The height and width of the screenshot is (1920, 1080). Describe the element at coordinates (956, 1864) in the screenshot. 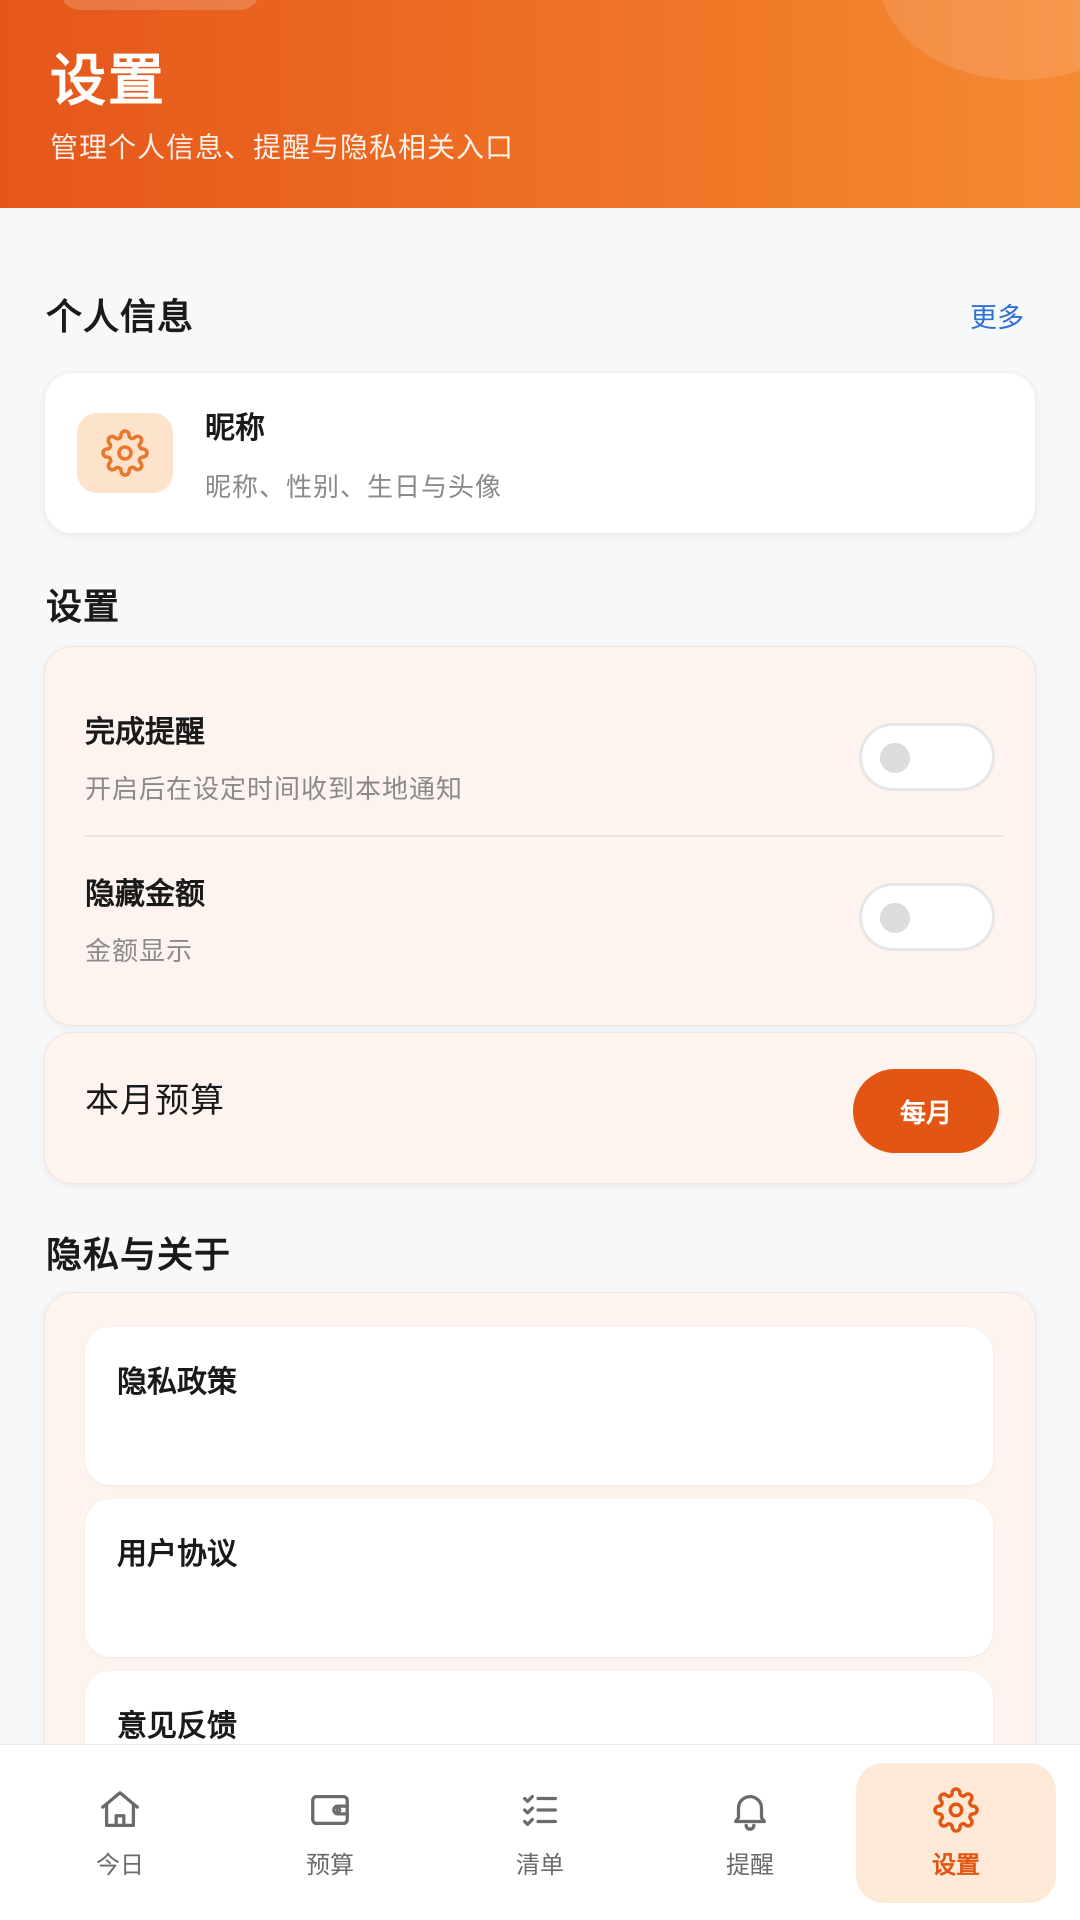

I see `nav-label-settings: 设置` at that location.